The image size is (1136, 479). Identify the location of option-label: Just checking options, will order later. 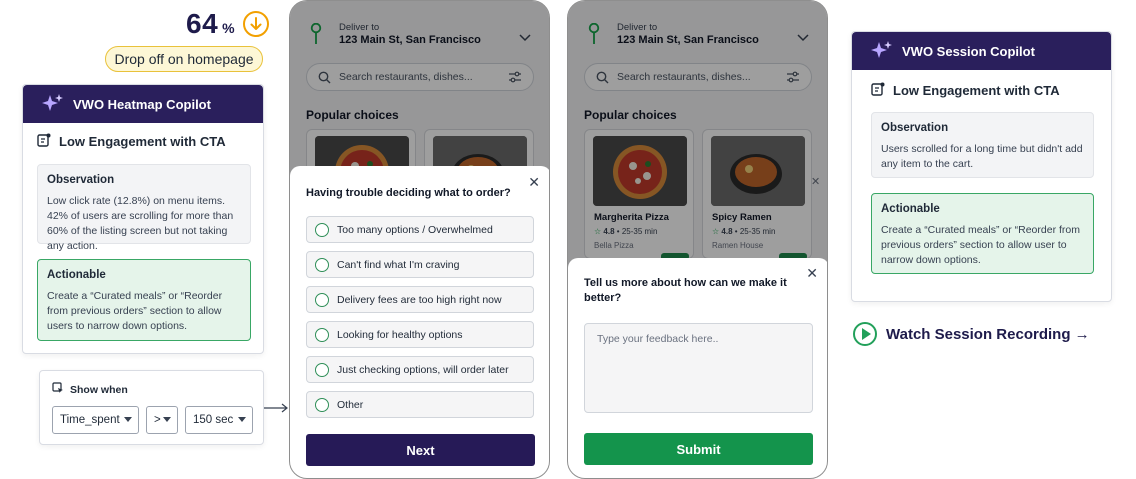
(423, 369).